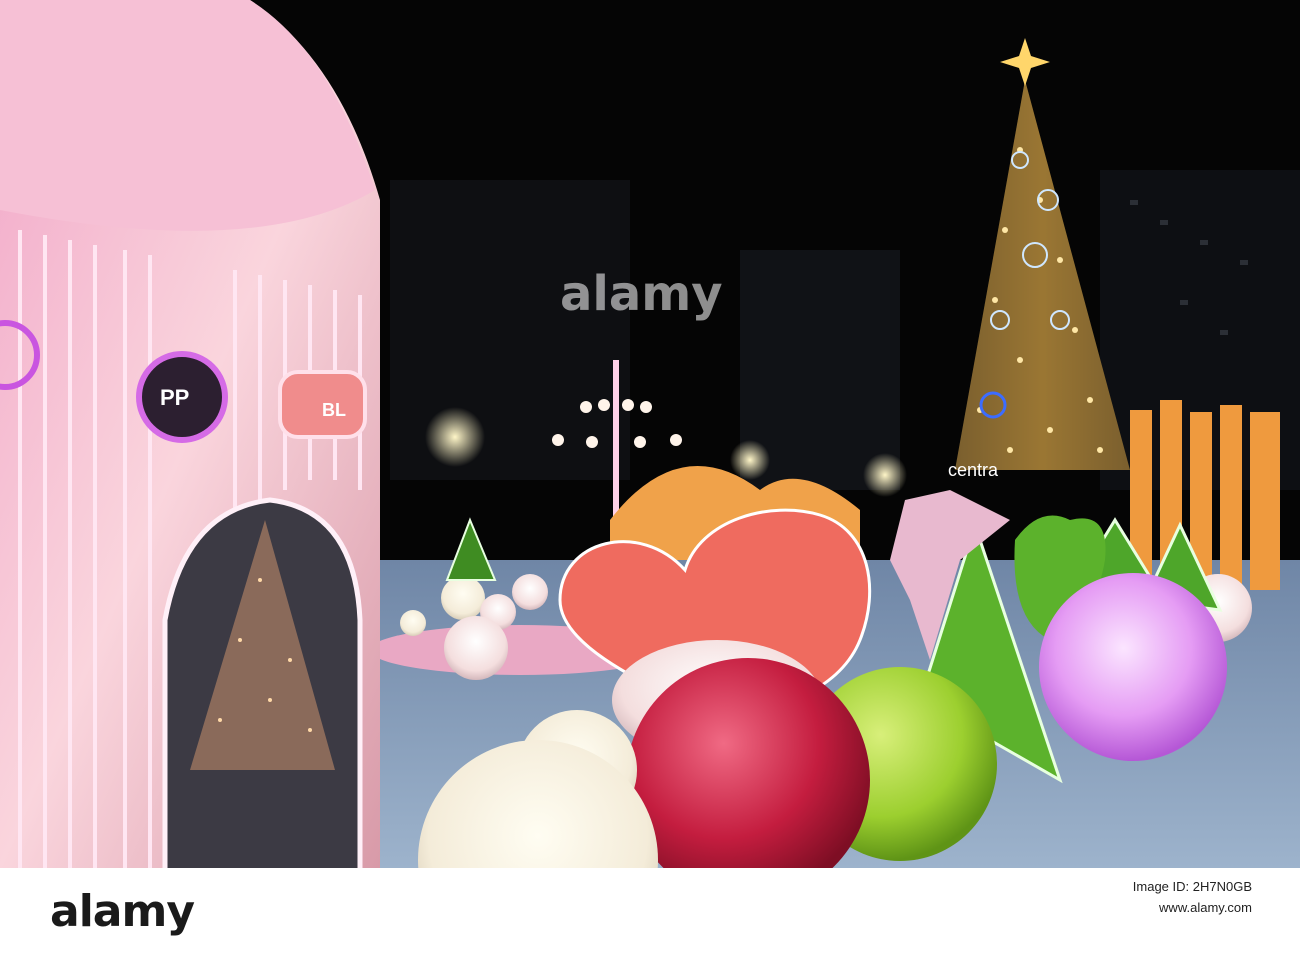  What do you see at coordinates (973, 470) in the screenshot?
I see `tree-sign: centra` at bounding box center [973, 470].